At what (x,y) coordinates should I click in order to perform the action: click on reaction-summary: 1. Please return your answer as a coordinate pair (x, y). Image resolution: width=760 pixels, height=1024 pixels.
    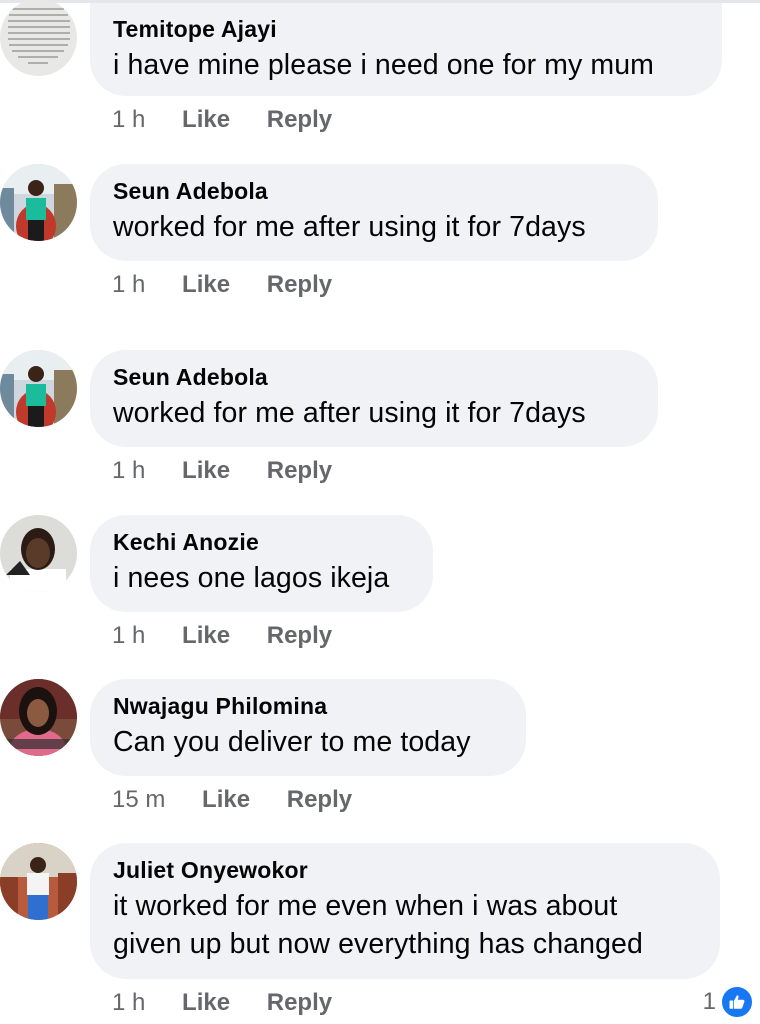
    Looking at the image, I should click on (728, 1002).